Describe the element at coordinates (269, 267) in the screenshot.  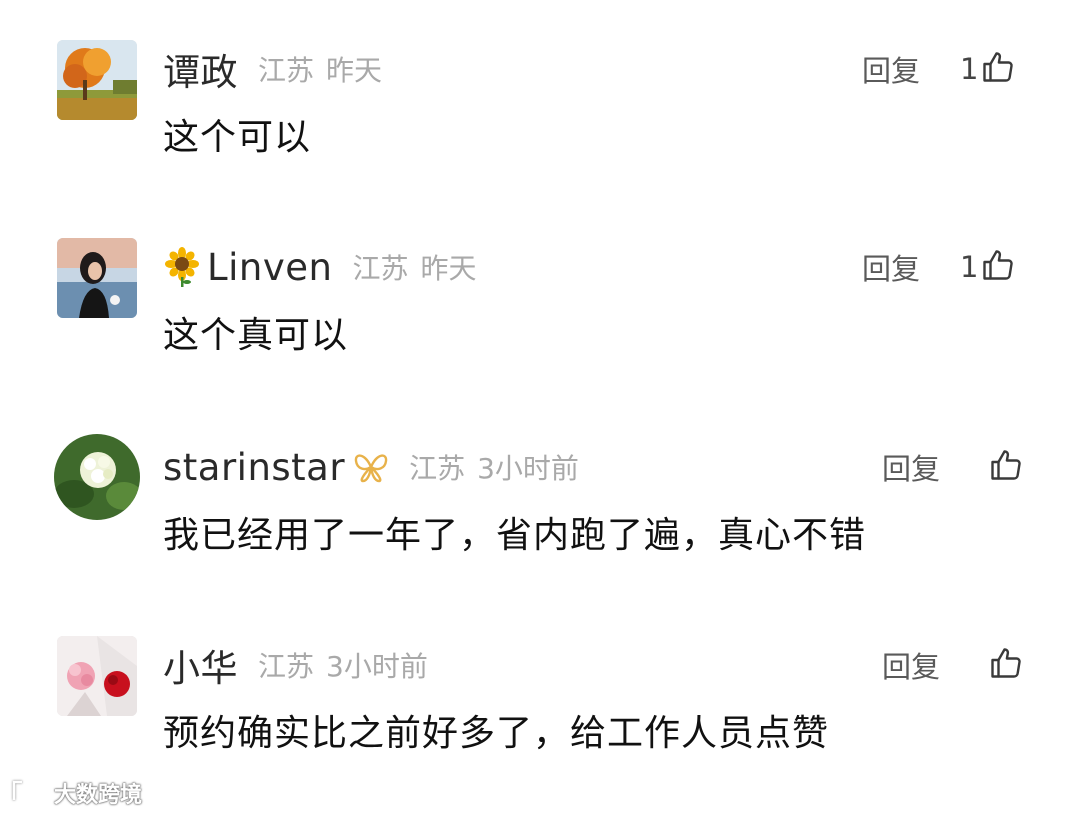
I see `username: Linven` at that location.